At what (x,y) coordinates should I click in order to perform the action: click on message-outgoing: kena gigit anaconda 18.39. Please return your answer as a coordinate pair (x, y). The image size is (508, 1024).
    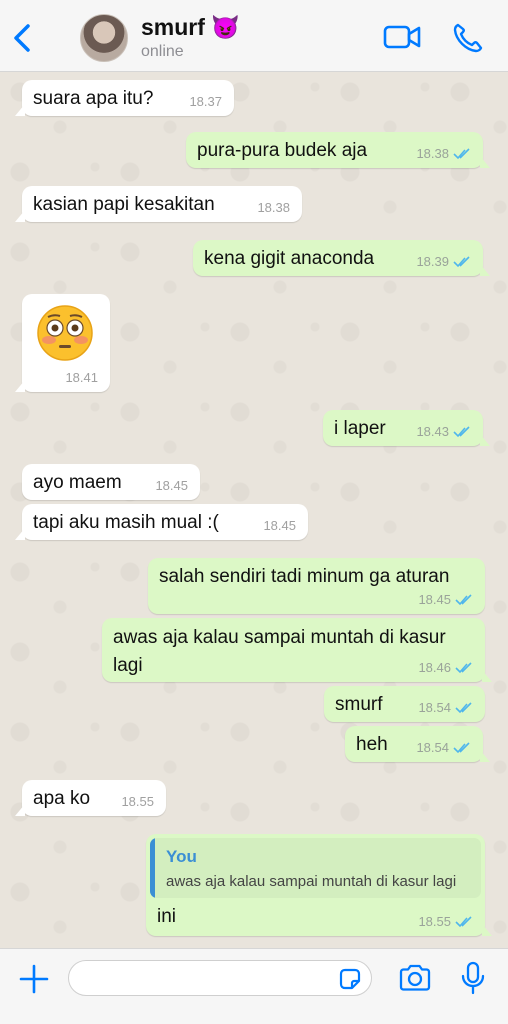
    Looking at the image, I should click on (341, 258).